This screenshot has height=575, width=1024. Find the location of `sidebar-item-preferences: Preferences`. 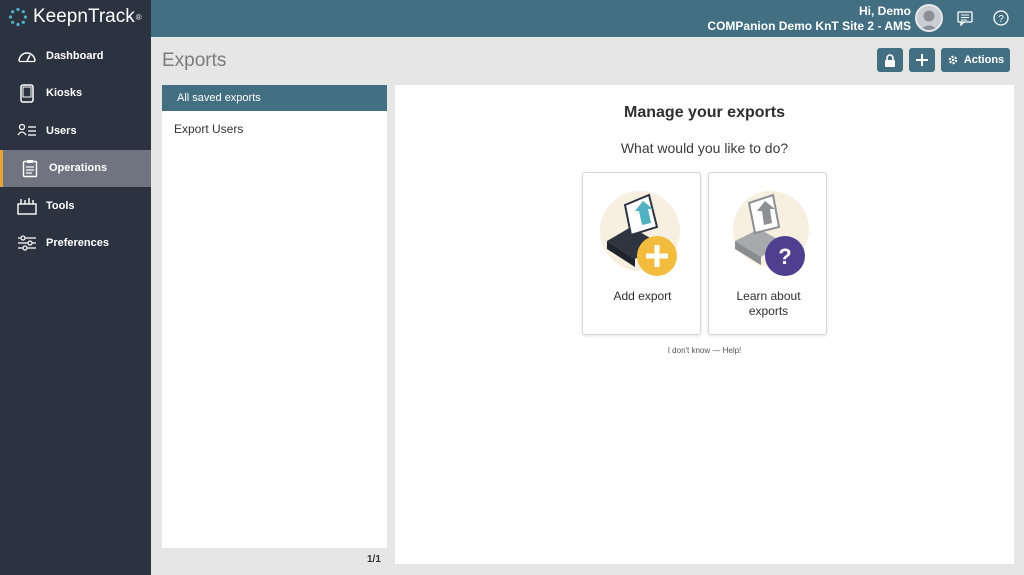

sidebar-item-preferences: Preferences is located at coordinates (75, 244).